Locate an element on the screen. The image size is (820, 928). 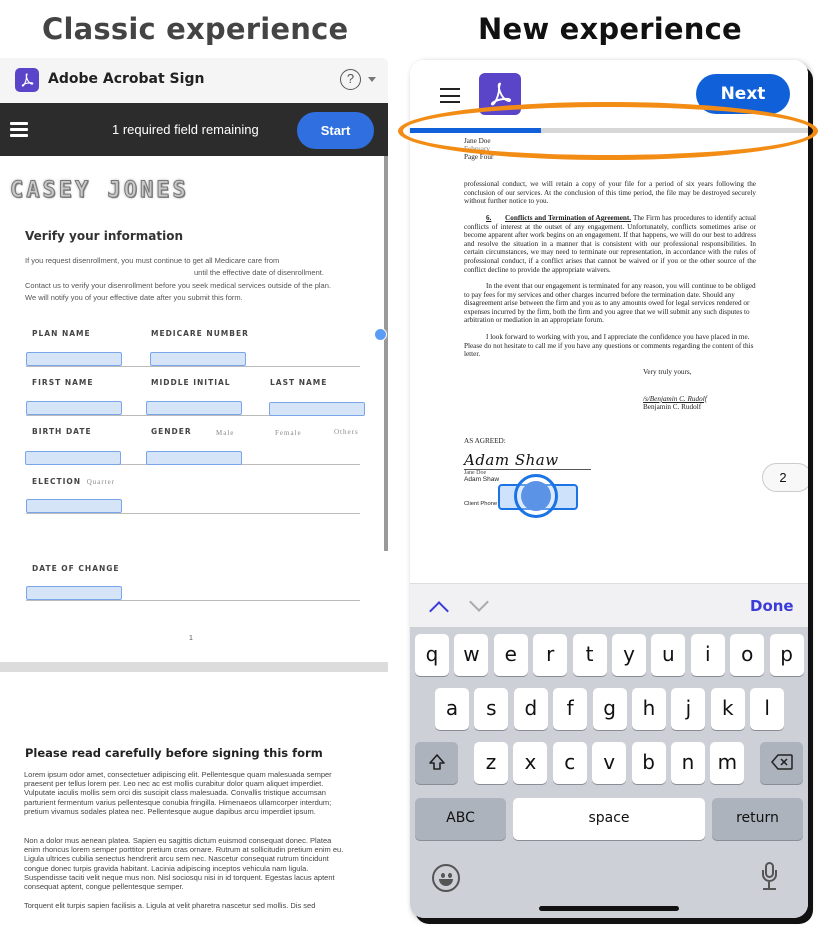
key-y: y is located at coordinates (629, 655).